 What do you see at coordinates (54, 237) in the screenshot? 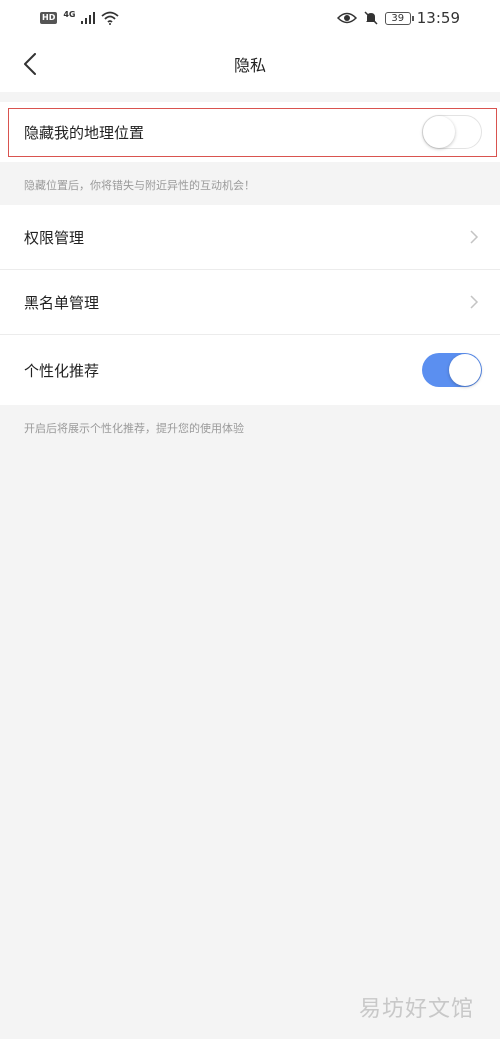
I see `permissions-label: 权限管理` at bounding box center [54, 237].